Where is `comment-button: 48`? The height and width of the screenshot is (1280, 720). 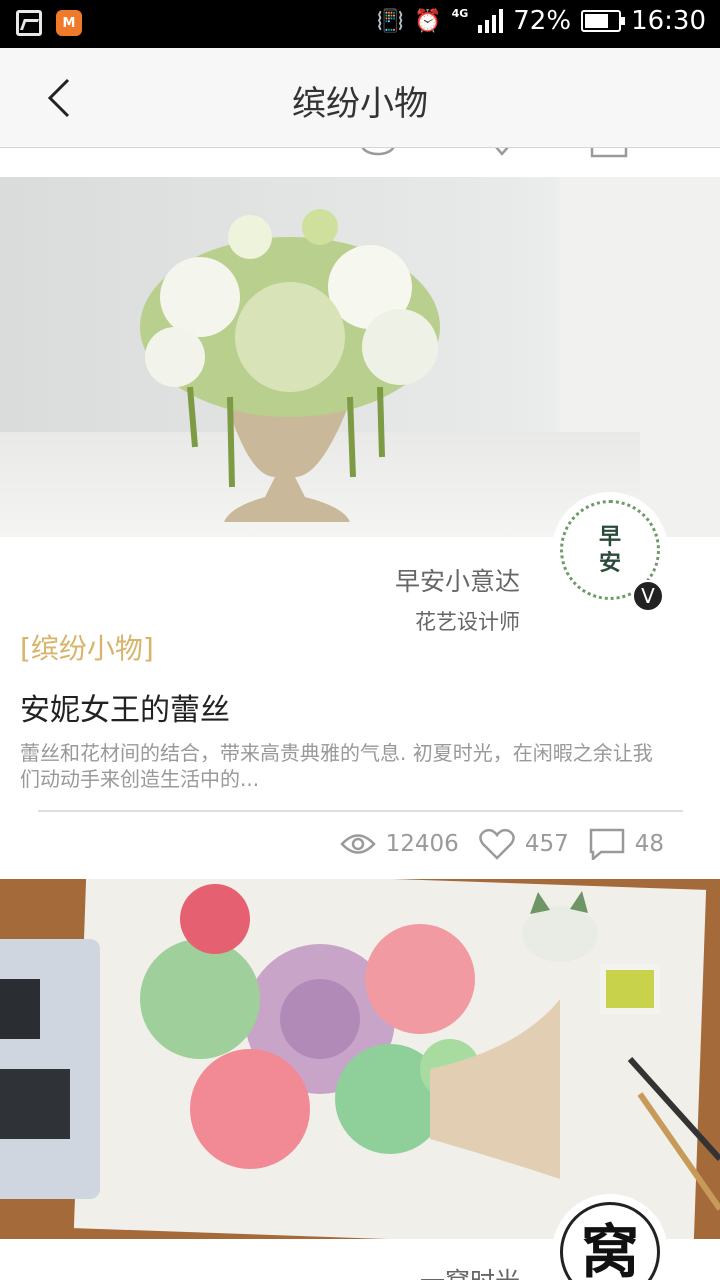
comment-button: 48 is located at coordinates (626, 844).